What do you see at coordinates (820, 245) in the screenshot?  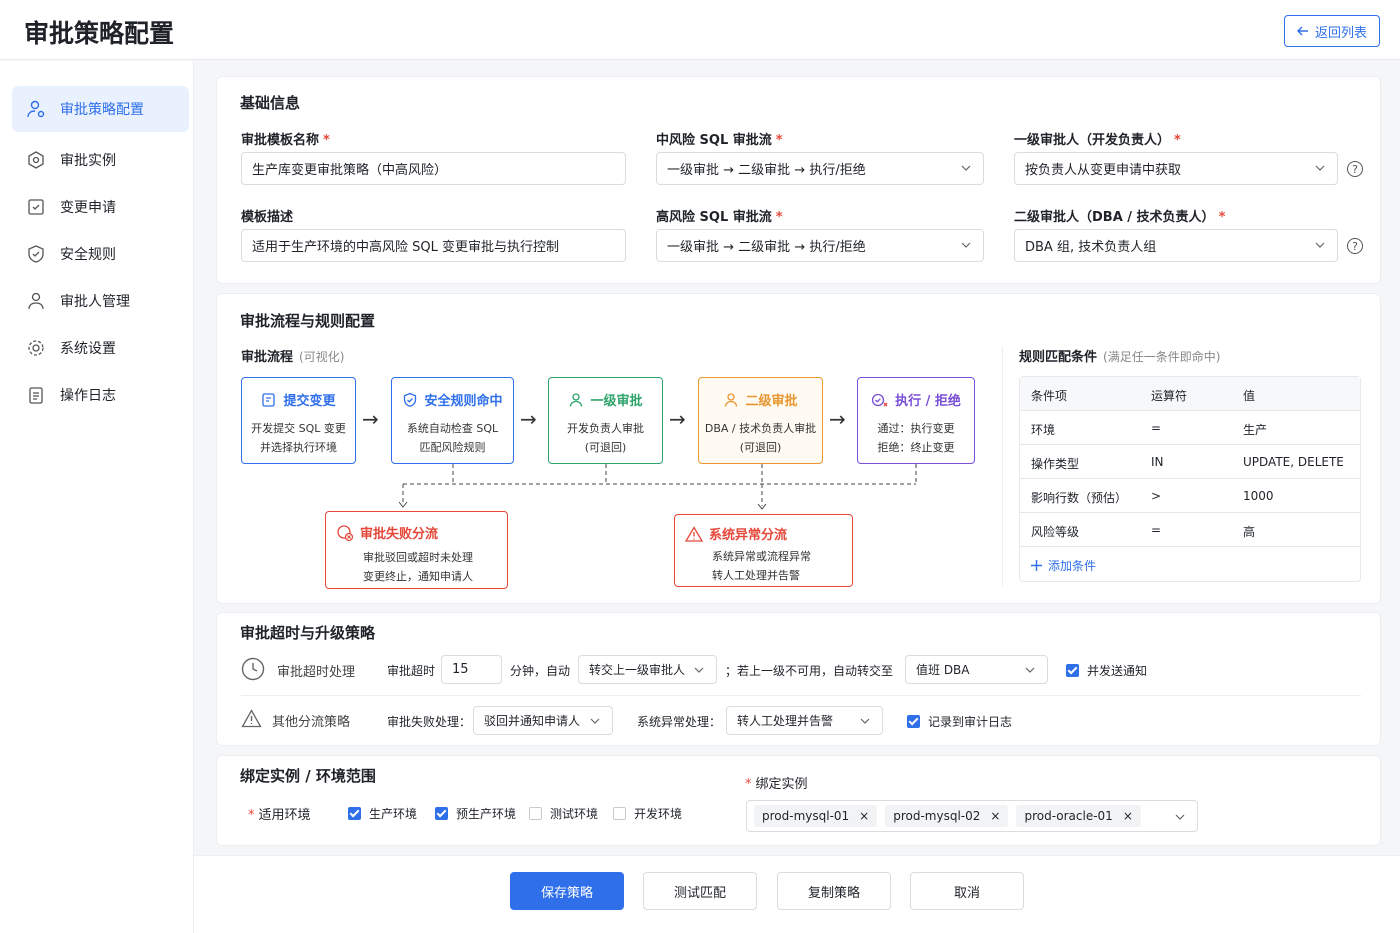 I see `high-flow-select: 一级审批 → 二级审批 → 执行/拒绝` at bounding box center [820, 245].